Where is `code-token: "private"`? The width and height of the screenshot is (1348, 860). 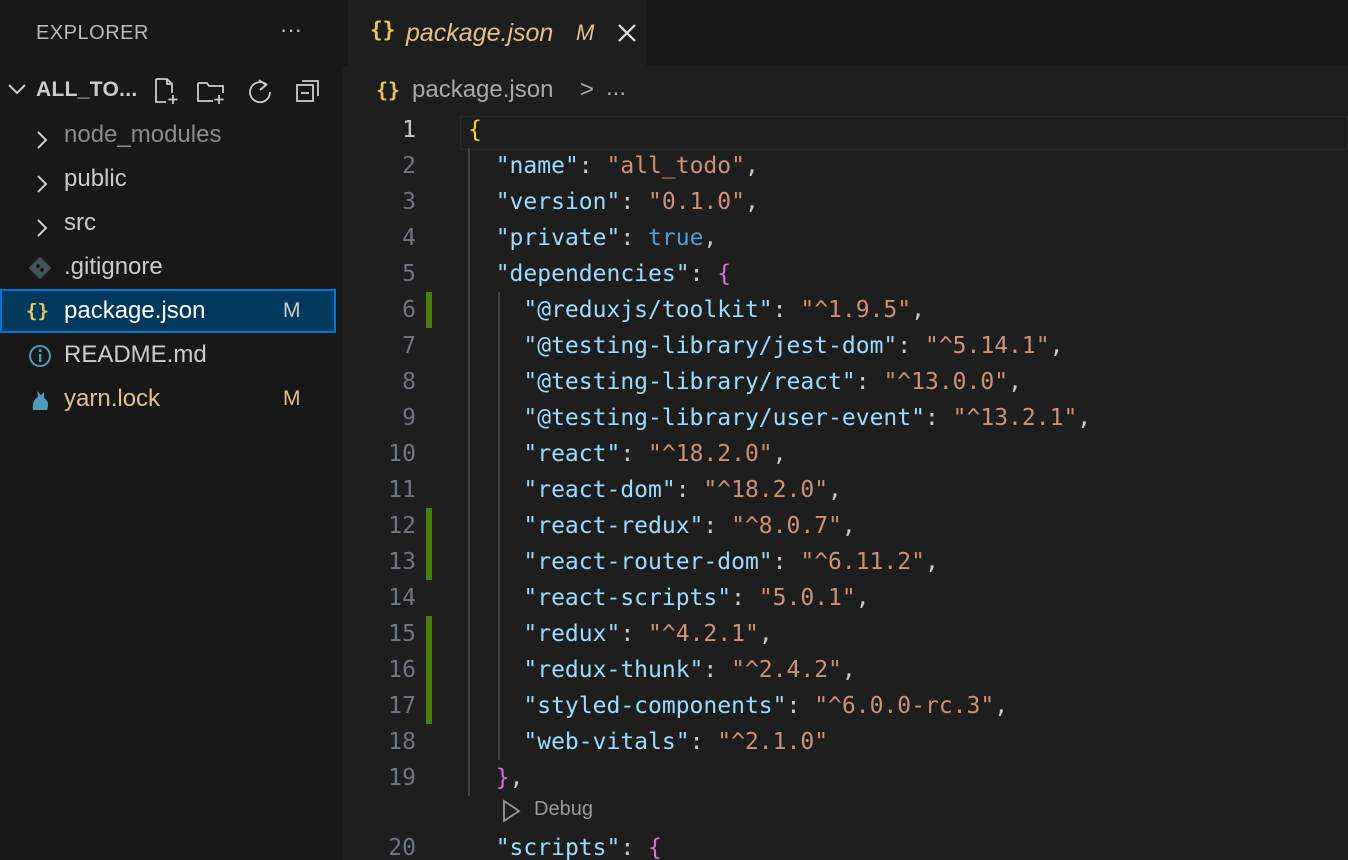
code-token: "private" is located at coordinates (558, 238).